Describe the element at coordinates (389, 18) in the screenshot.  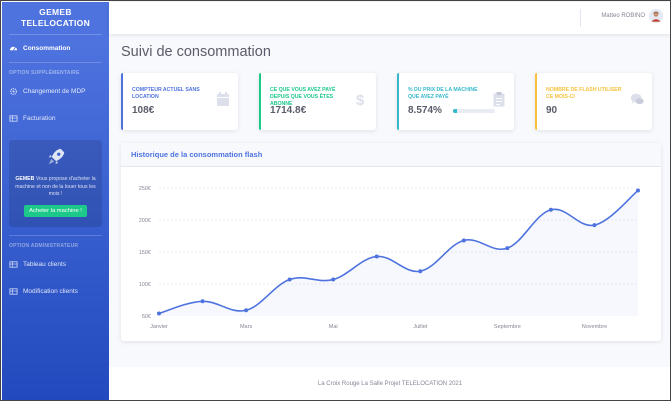
I see `topbar: Matteo ROBINO` at that location.